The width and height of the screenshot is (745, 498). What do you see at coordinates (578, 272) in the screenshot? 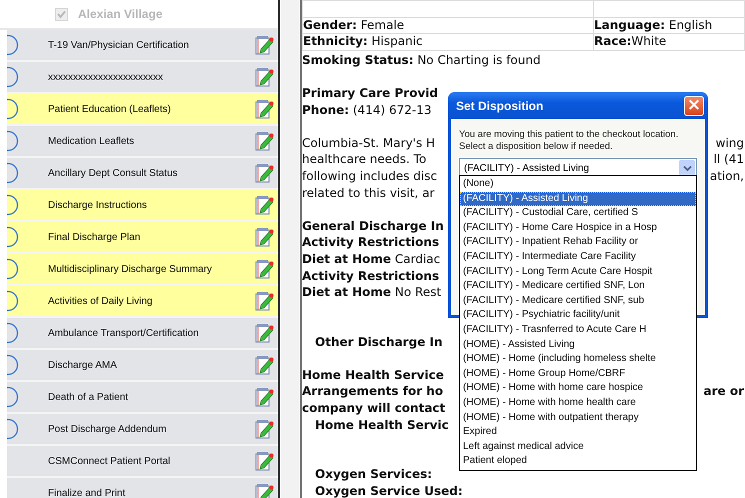
I see `dropdown-option: (FACILITY) - Long Term Acute Care Hospit` at bounding box center [578, 272].